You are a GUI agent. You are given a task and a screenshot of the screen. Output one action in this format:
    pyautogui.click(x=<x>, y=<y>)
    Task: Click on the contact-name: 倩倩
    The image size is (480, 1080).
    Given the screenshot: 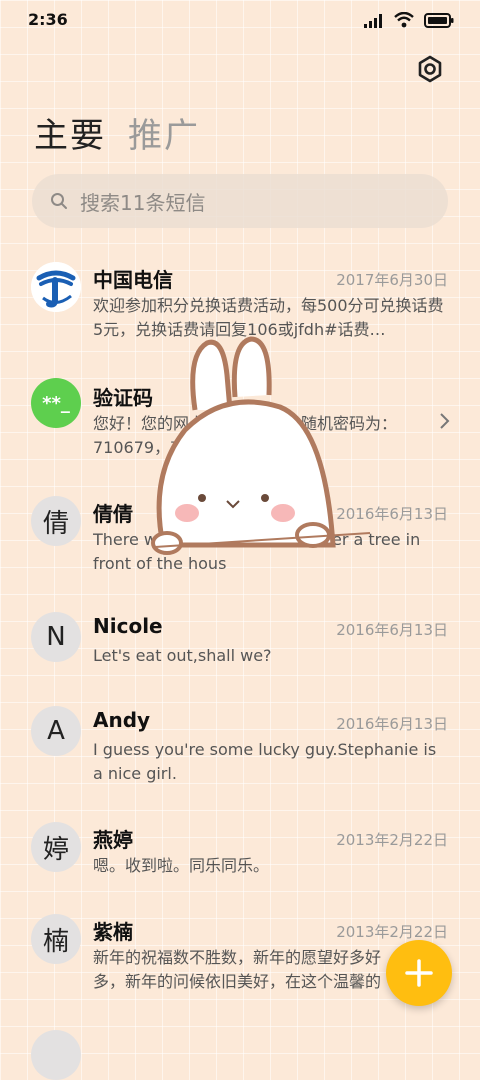 What is the action you would take?
    pyautogui.click(x=113, y=514)
    